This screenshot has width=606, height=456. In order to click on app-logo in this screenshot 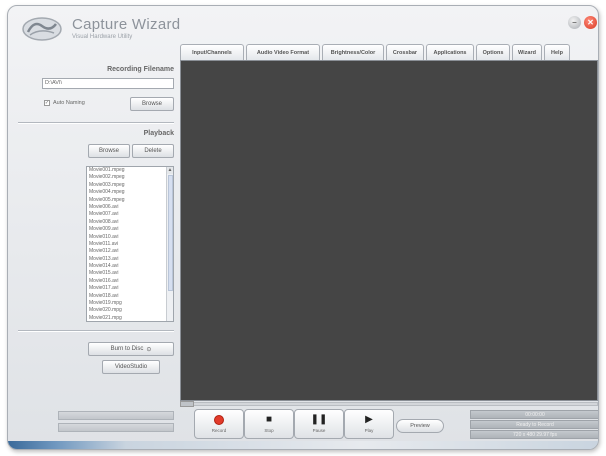, I will do `click(42, 29)`.